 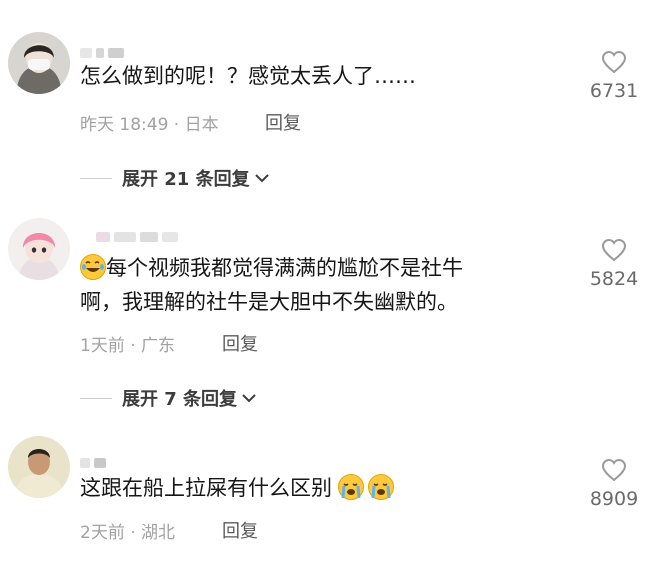 I want to click on reply-button: 回复, so click(x=240, y=530).